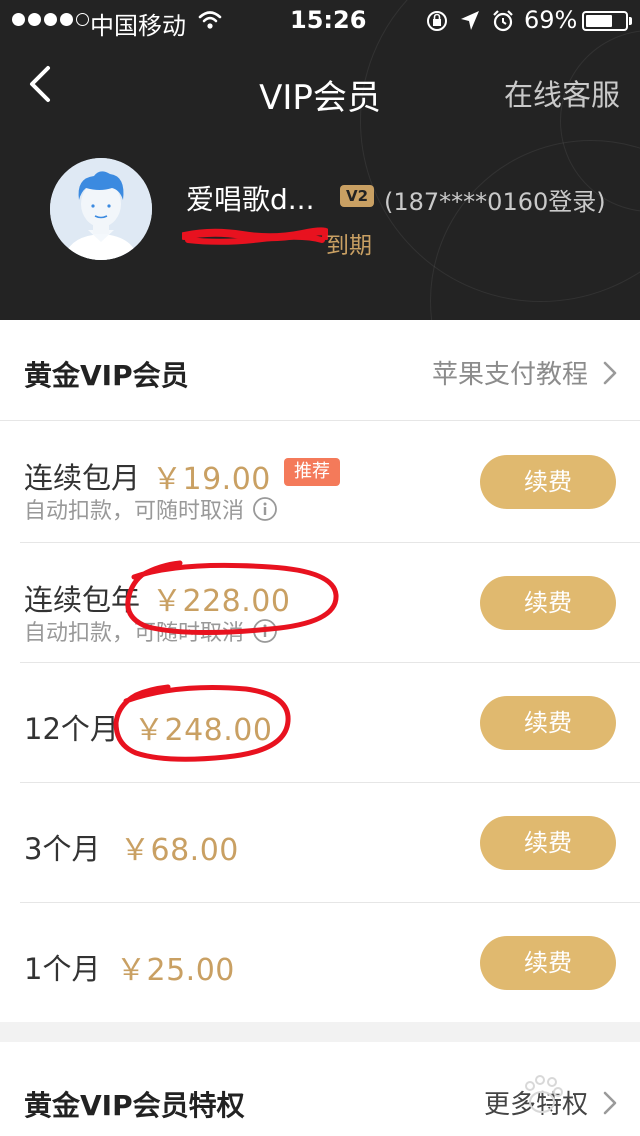  Describe the element at coordinates (42, 84) in the screenshot. I see `back-arrow-icon` at that location.